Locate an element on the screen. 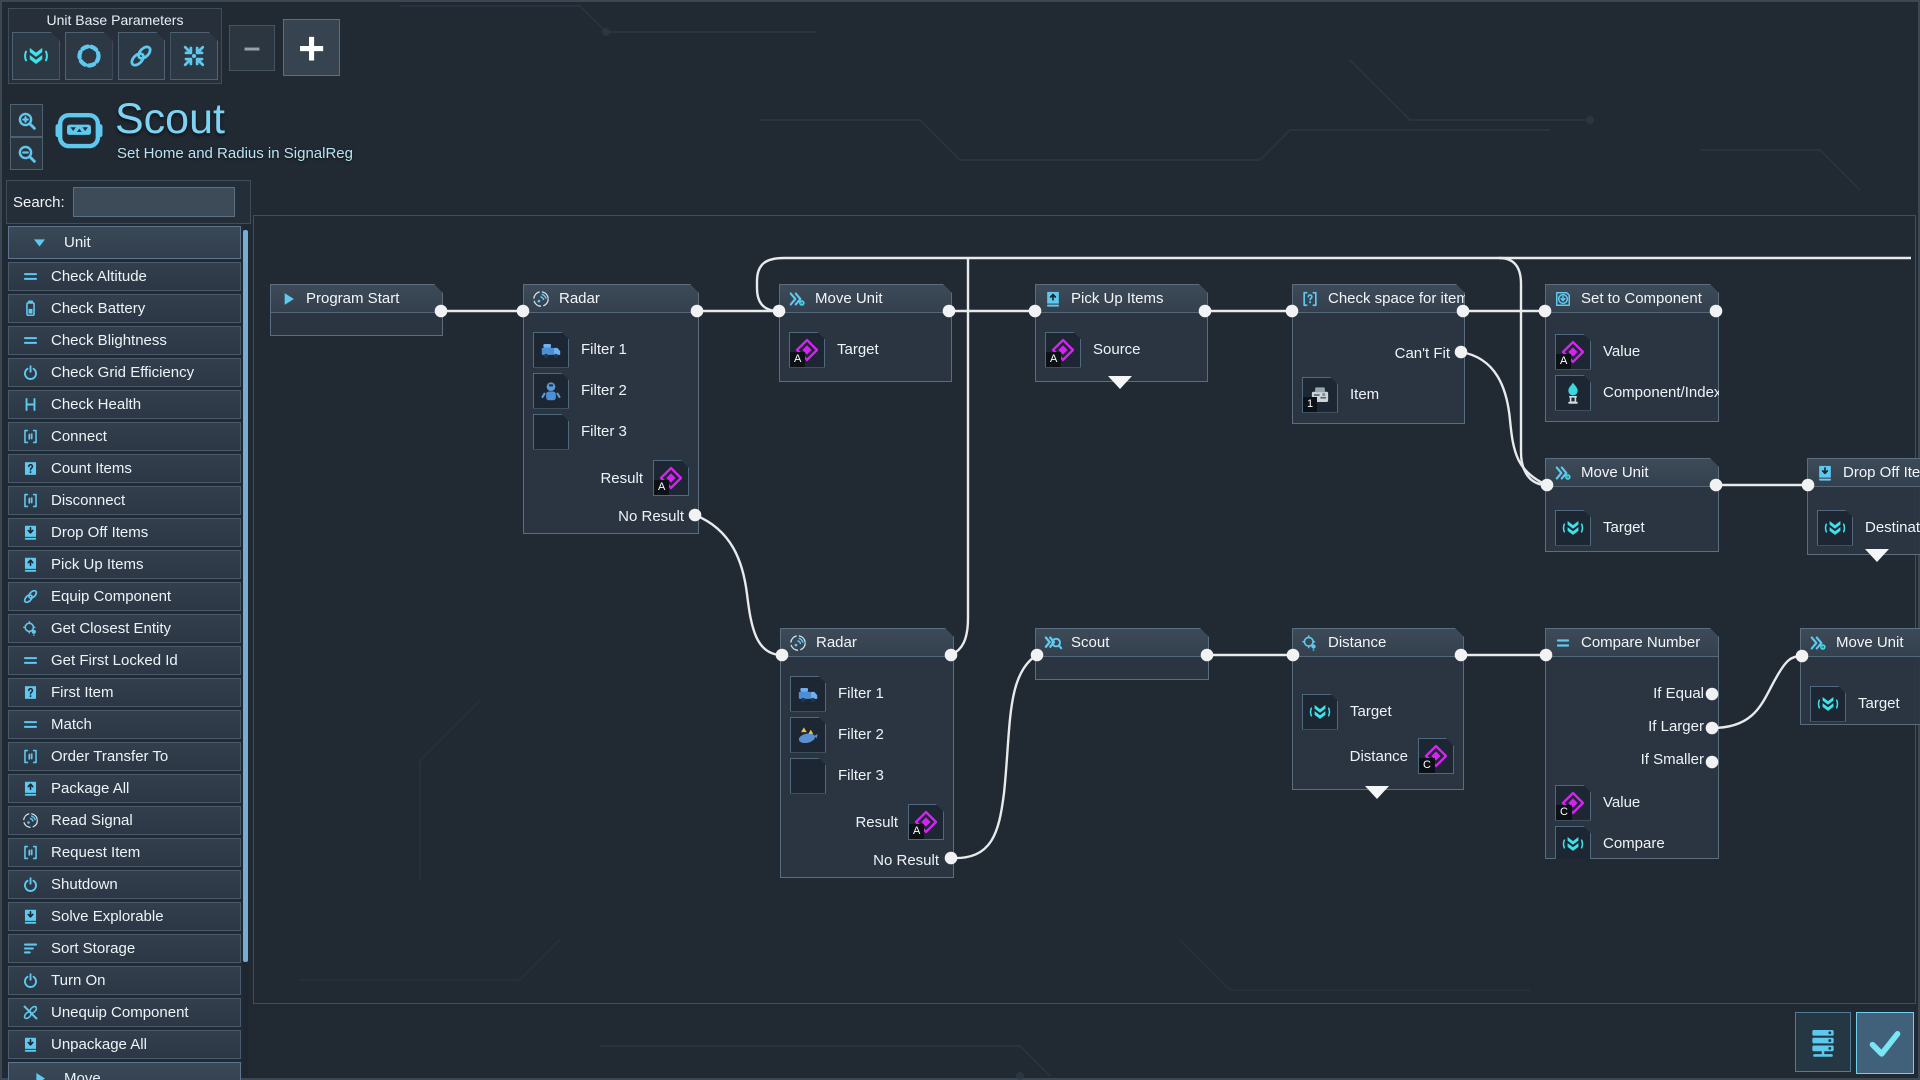 Image resolution: width=1920 pixels, height=1080 pixels. sidebar-item-sort-storage: Sort Storage is located at coordinates (124, 948).